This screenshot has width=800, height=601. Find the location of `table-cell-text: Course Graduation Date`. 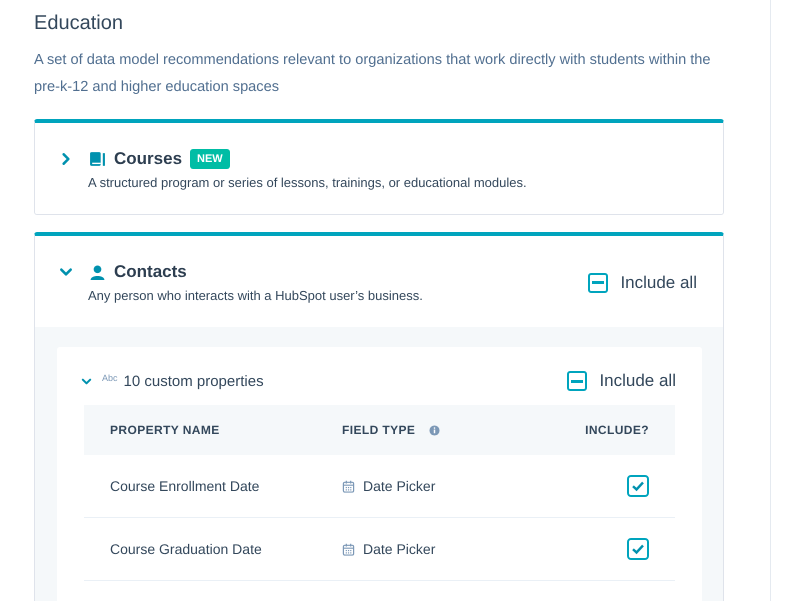

table-cell-text: Course Graduation Date is located at coordinates (186, 549).